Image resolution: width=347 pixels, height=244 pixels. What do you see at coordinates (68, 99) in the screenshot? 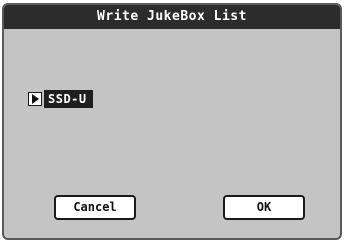
I see `device-value: SSD-U` at bounding box center [68, 99].